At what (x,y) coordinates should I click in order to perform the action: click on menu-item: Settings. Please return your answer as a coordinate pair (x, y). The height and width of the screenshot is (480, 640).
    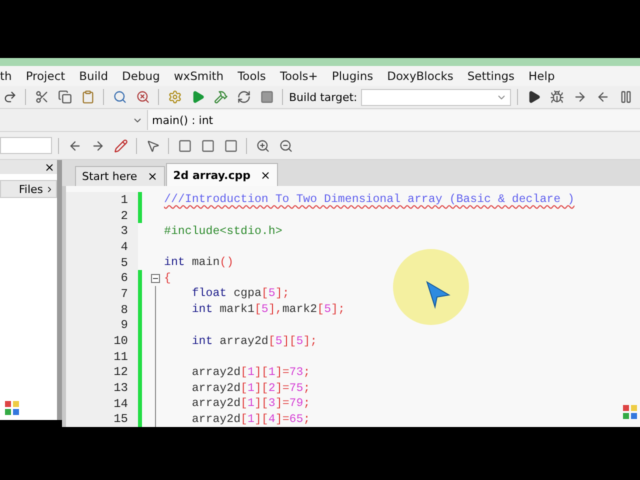
    Looking at the image, I should click on (491, 76).